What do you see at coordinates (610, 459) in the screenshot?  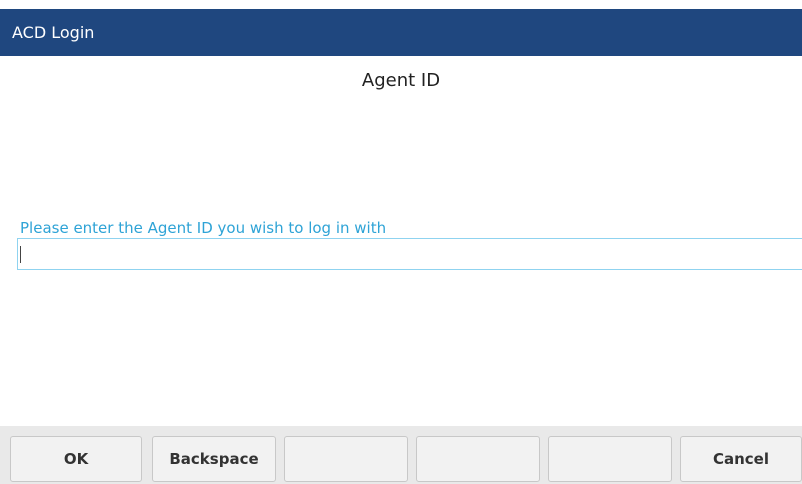 I see `softkey-5-button` at bounding box center [610, 459].